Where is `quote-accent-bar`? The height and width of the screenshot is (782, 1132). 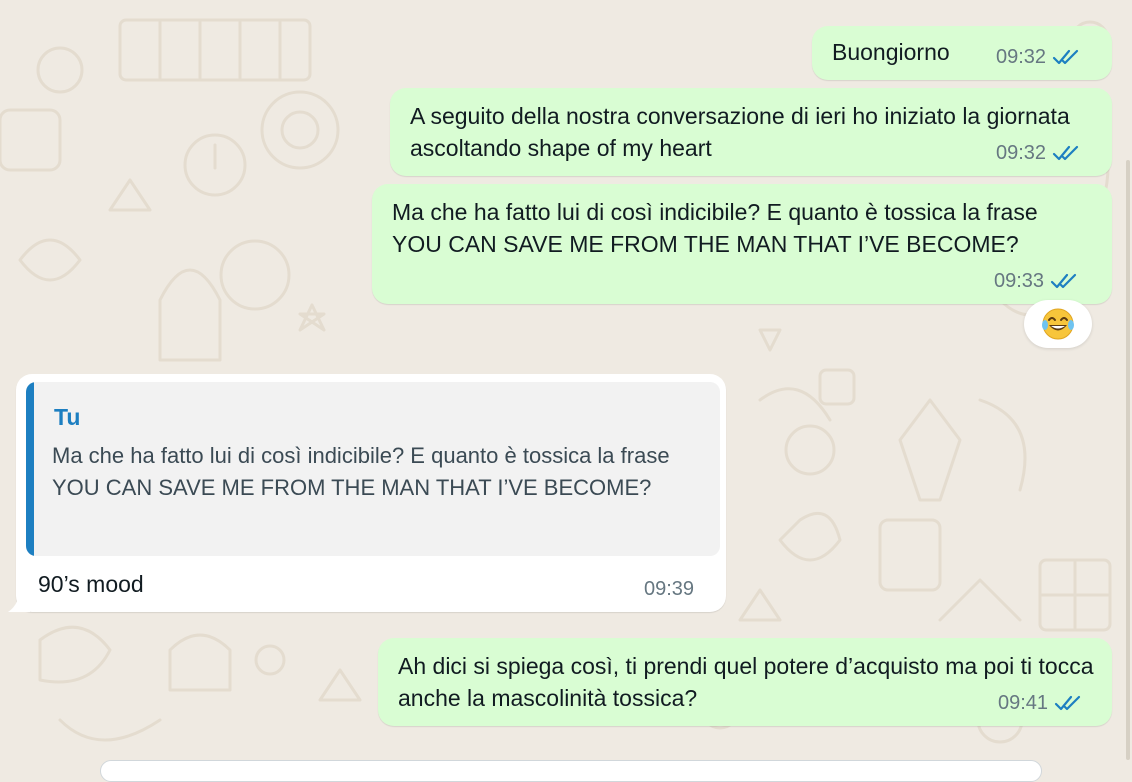
quote-accent-bar is located at coordinates (30, 469).